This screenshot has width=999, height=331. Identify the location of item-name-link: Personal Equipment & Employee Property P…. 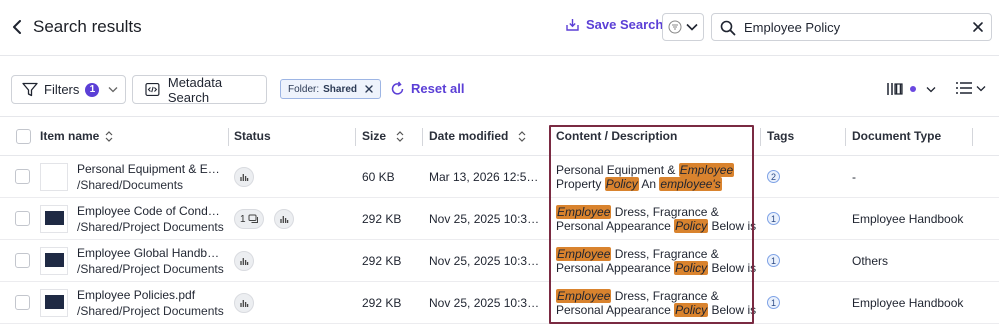
(150, 169).